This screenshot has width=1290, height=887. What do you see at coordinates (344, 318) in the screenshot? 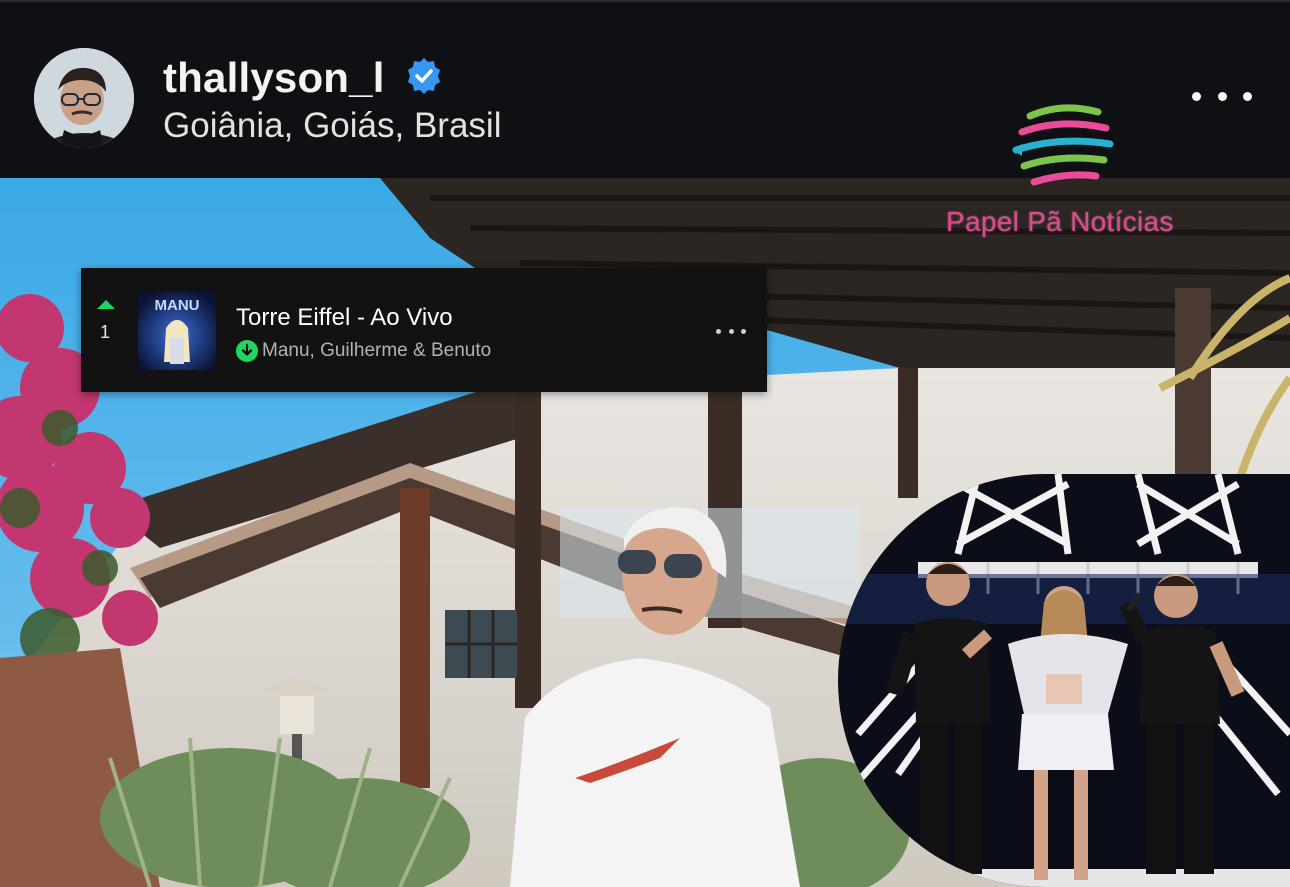
I see `track-title: Torre Eiffel - Ao Vivo` at bounding box center [344, 318].